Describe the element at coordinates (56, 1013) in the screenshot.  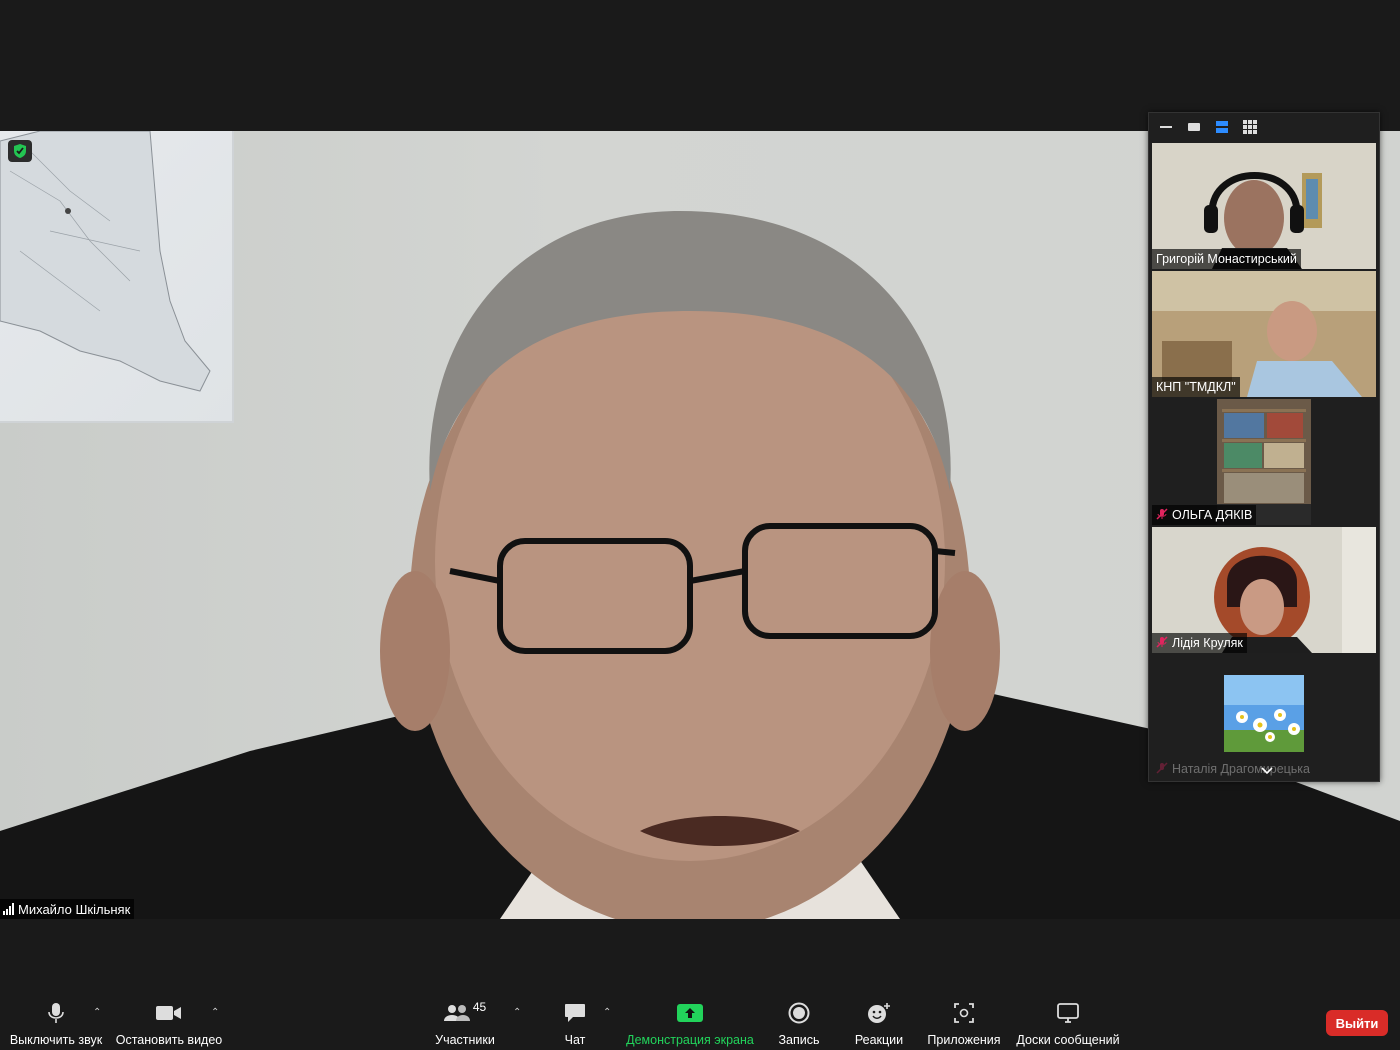
I see `microphone-icon` at that location.